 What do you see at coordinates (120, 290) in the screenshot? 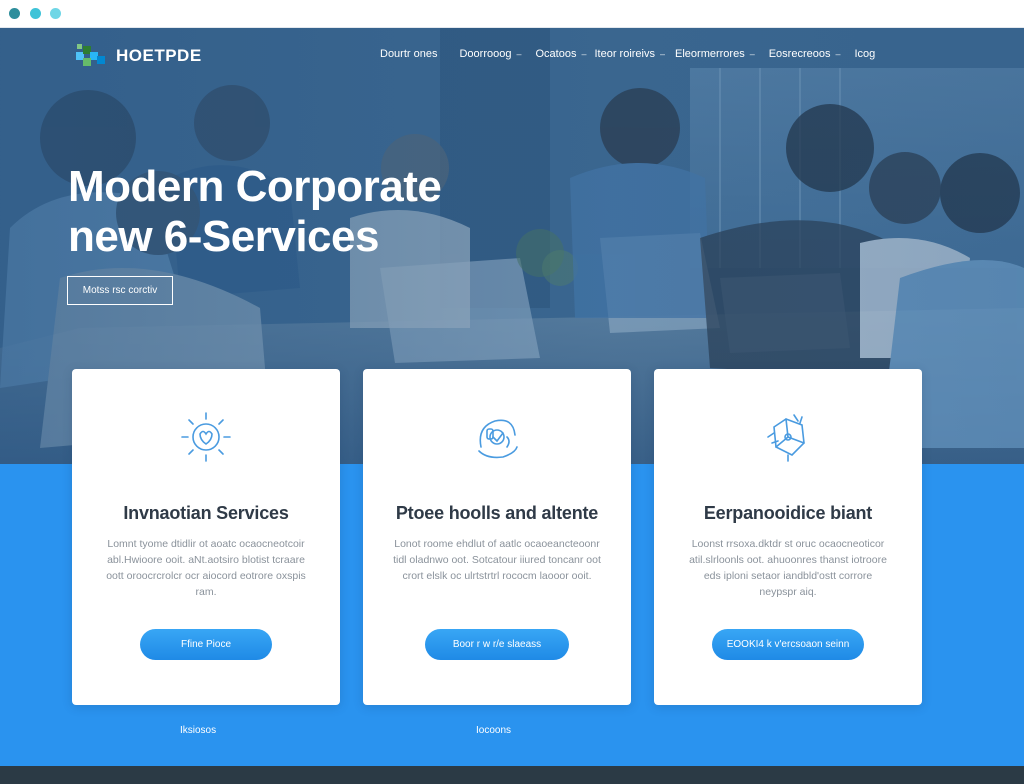
I see `hero-cta-button: Motss rsc corctiv` at bounding box center [120, 290].